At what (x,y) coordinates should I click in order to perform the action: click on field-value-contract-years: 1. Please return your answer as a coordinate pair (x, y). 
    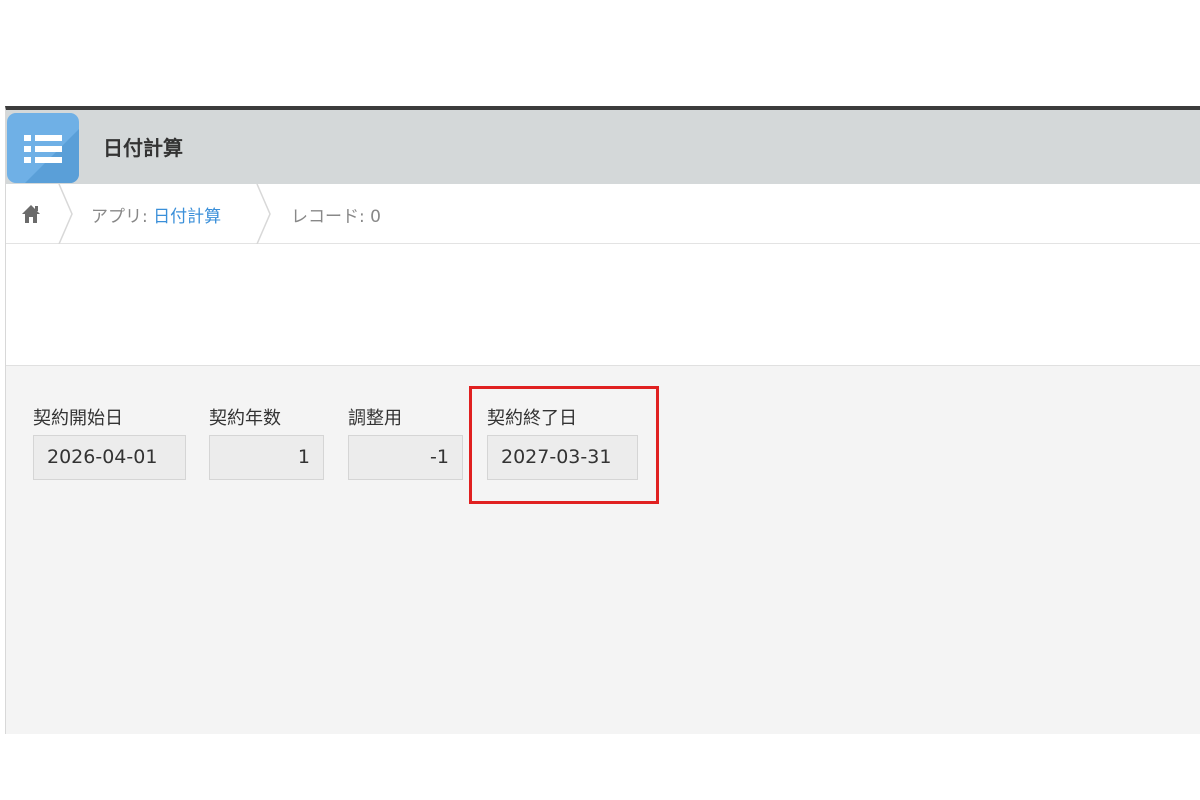
    Looking at the image, I should click on (266, 457).